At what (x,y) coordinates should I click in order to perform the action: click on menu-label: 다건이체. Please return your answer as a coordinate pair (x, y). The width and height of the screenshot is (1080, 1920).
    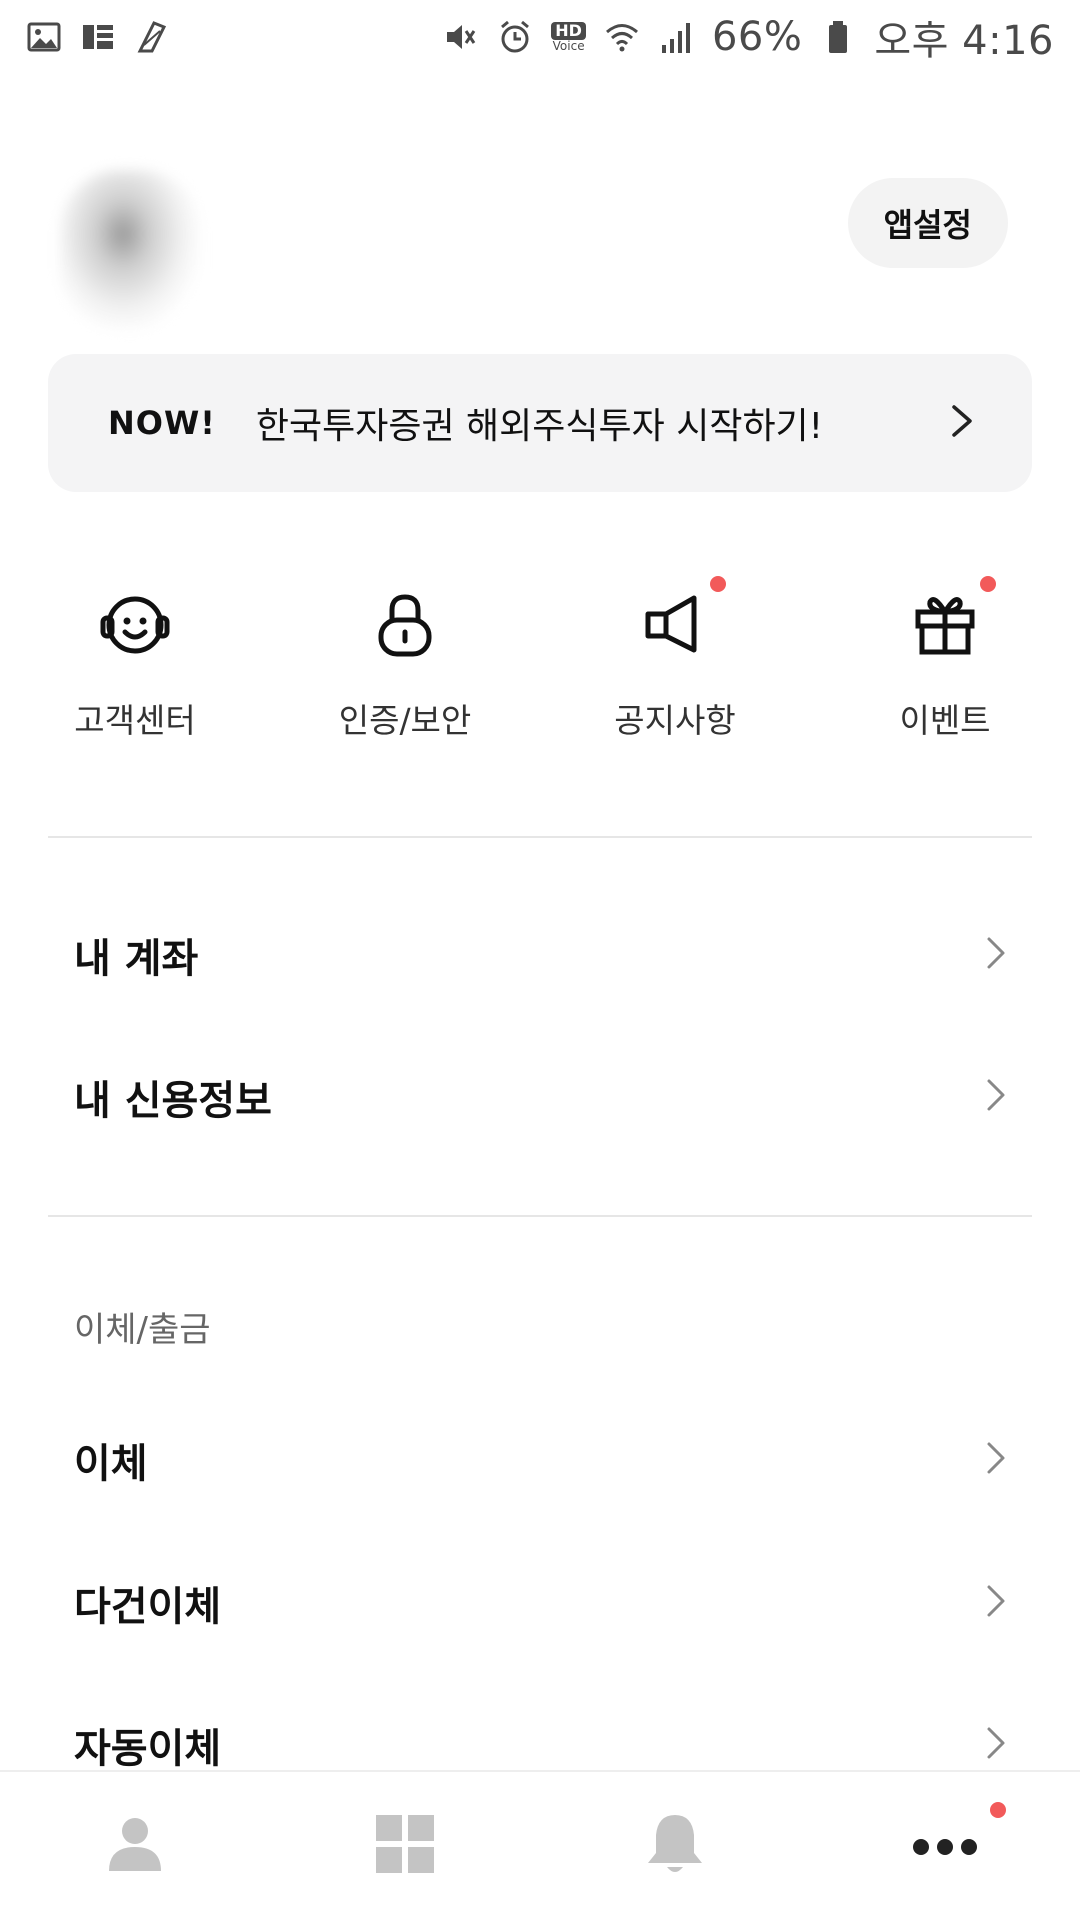
    Looking at the image, I should click on (148, 1607).